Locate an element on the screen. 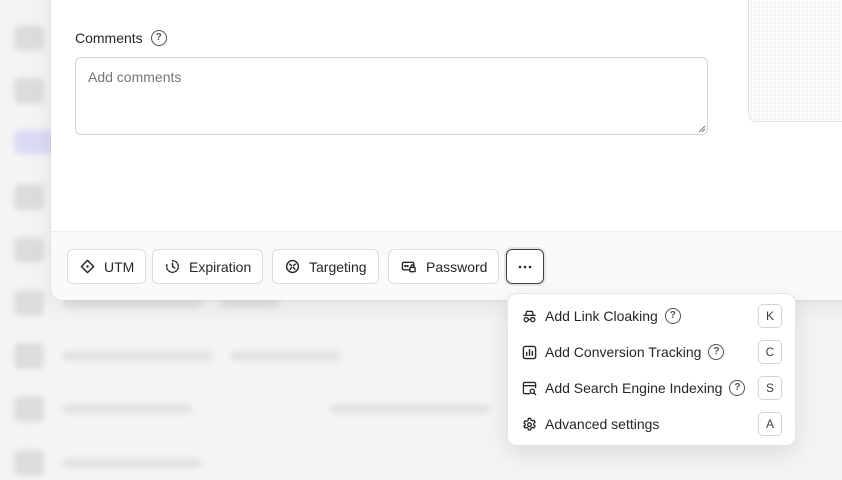 The width and height of the screenshot is (842, 480). menu-item-search-indexing: Add Search Engine Indexing ? S is located at coordinates (651, 388).